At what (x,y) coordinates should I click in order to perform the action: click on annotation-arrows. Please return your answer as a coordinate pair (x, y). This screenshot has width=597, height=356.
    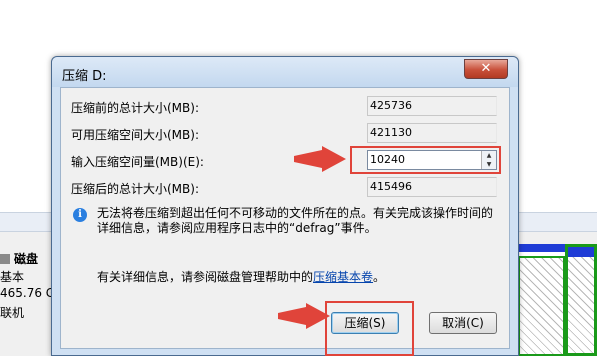
    Looking at the image, I should click on (312, 237).